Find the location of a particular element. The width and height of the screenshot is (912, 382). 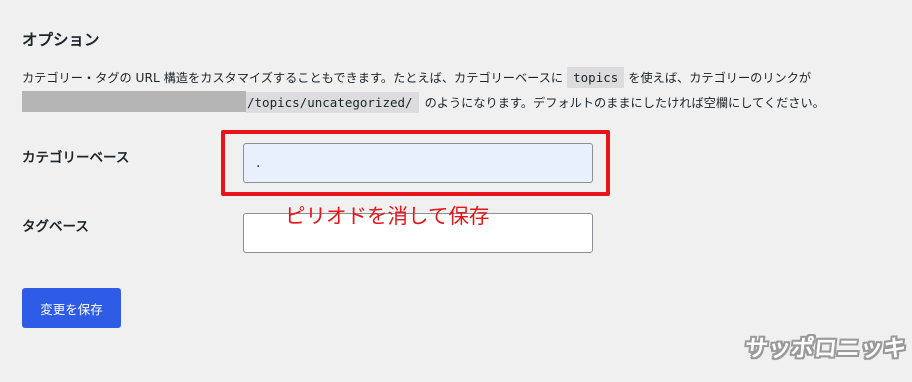

category-base-label: カテゴリーベース is located at coordinates (76, 158).